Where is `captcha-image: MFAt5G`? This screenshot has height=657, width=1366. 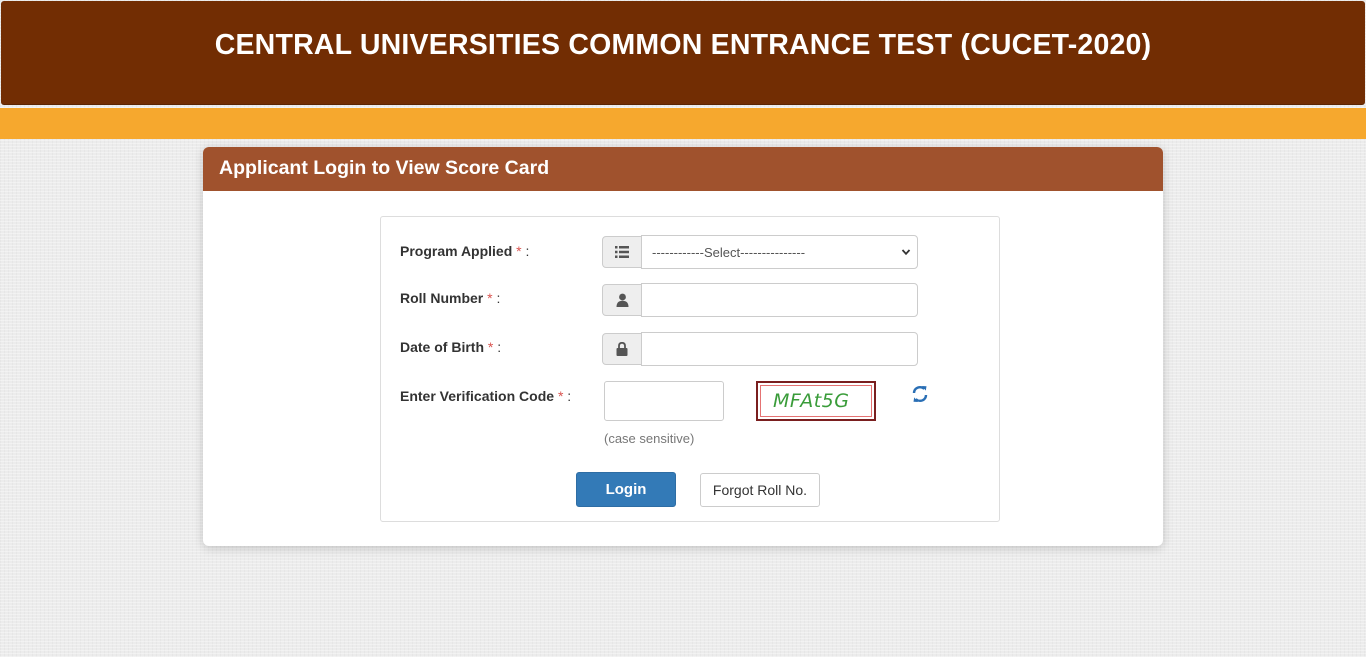
captcha-image: MFAt5G is located at coordinates (816, 401).